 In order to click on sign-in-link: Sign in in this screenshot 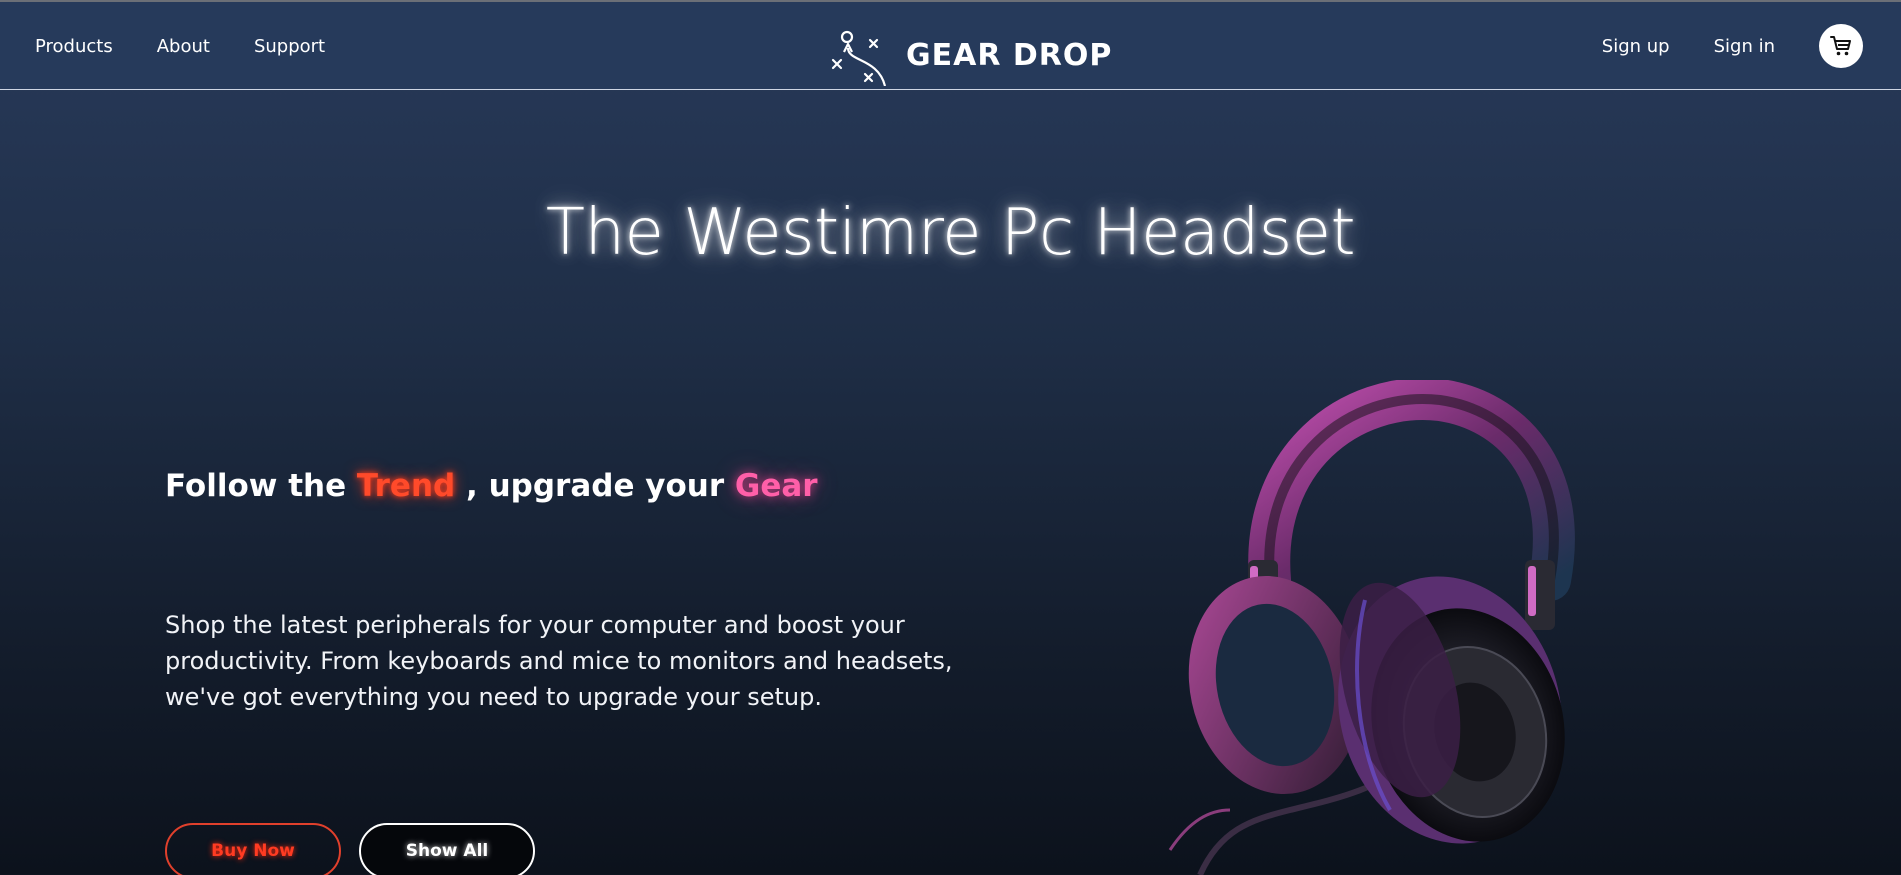, I will do `click(1744, 46)`.